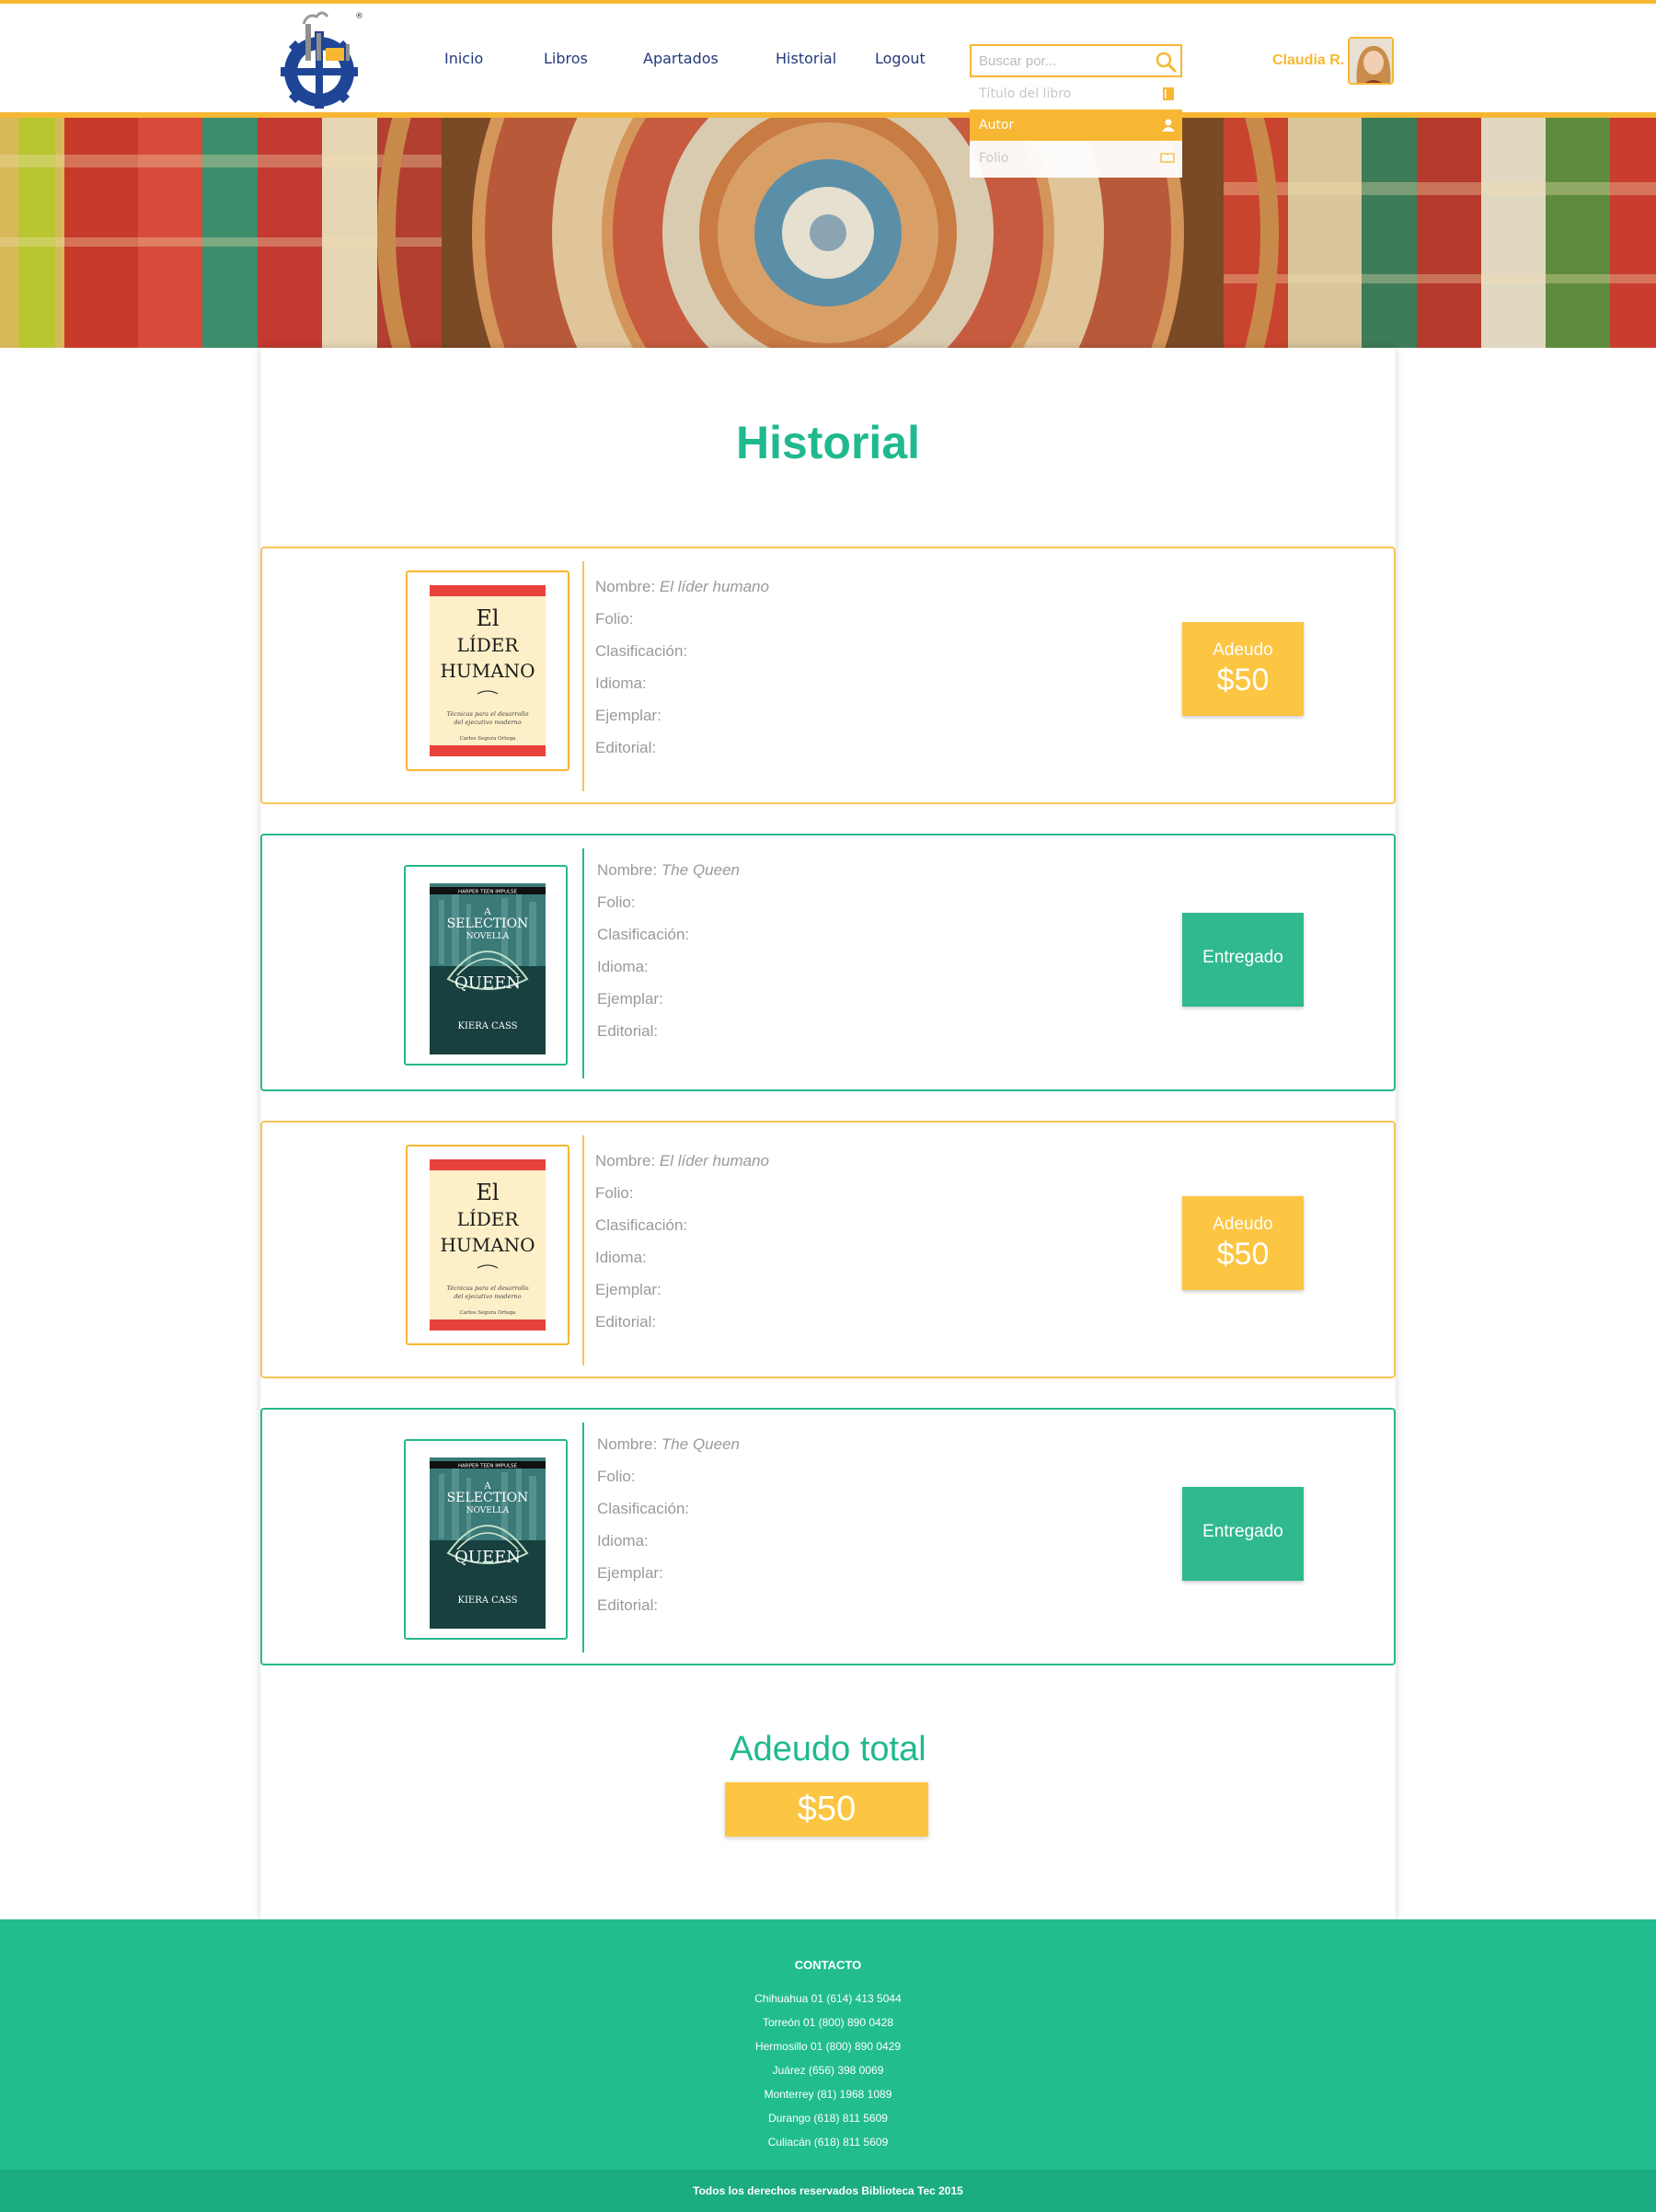 This screenshot has width=1656, height=2212. What do you see at coordinates (997, 125) in the screenshot?
I see `search-filter-label: Autor` at bounding box center [997, 125].